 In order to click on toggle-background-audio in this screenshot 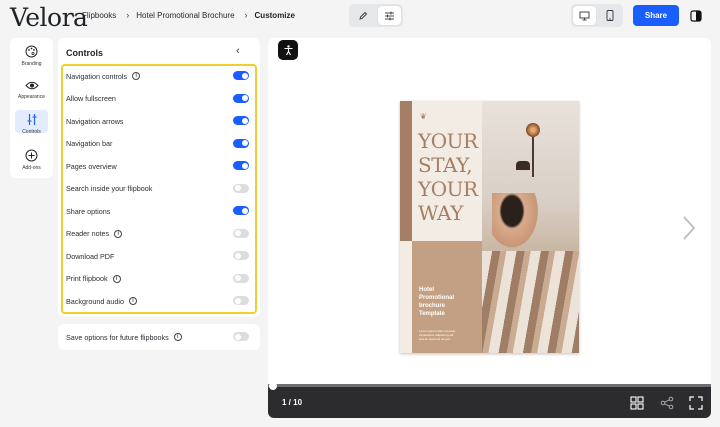, I will do `click(241, 300)`.